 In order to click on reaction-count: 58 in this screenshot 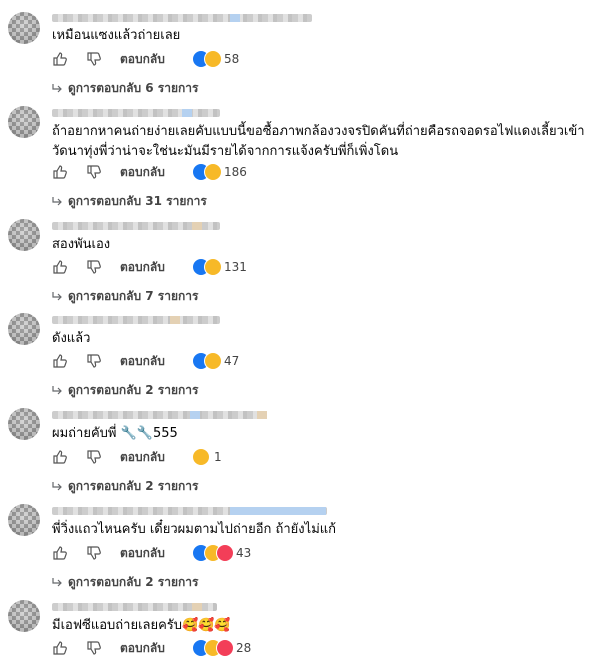, I will do `click(232, 59)`.